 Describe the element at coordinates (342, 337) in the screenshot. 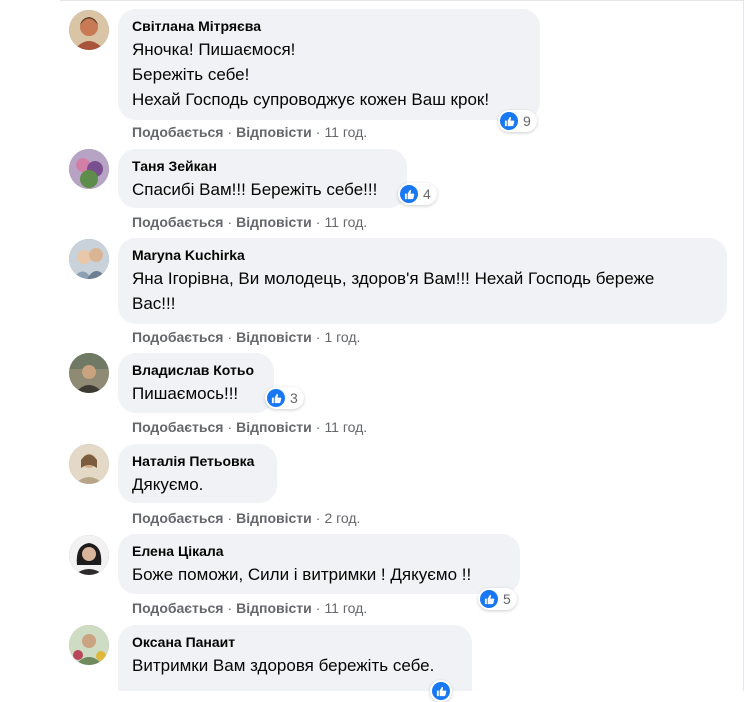

I see `comment-timestamp: 1 год.` at that location.